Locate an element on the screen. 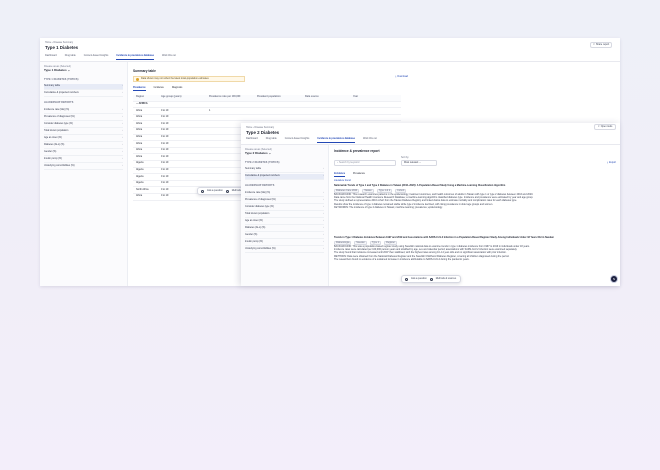 This screenshot has height=470, width=660. back-subtabs: Prevalence Incidence Diagnosis is located at coordinates (158, 88).